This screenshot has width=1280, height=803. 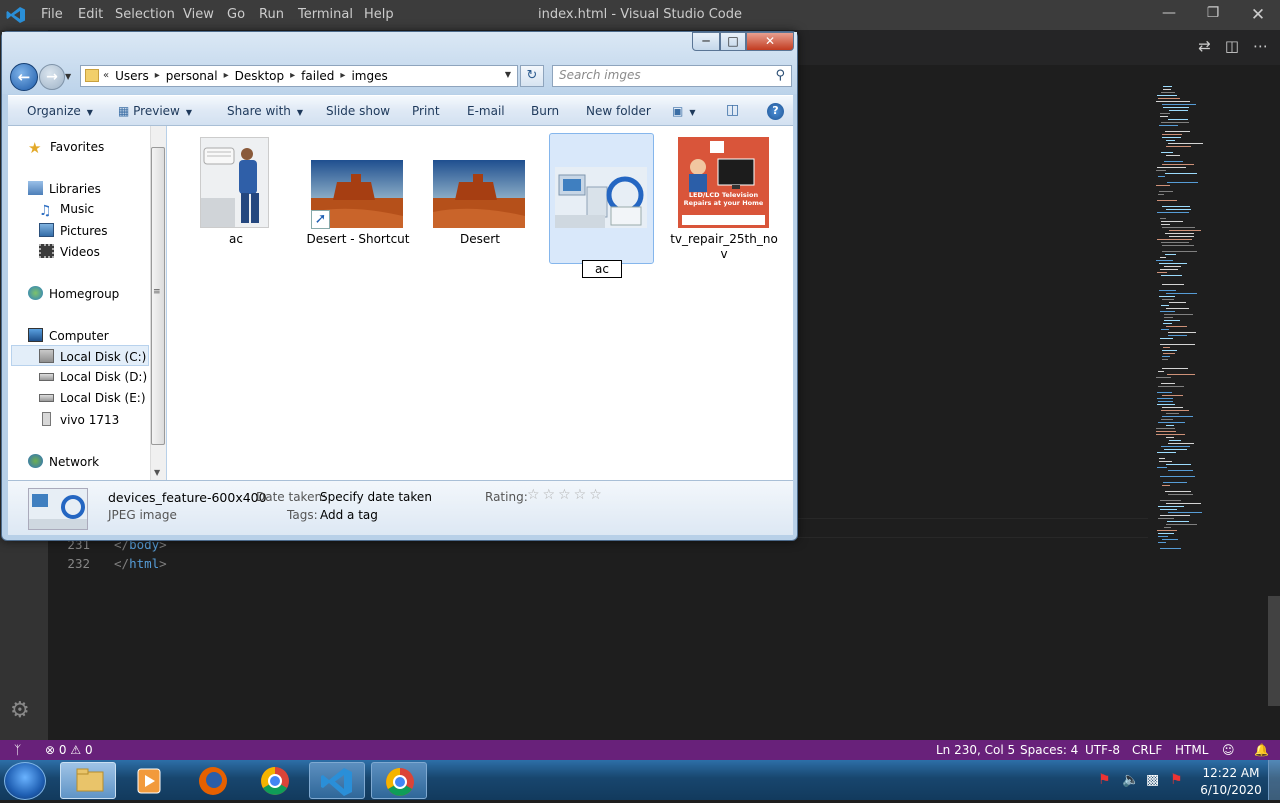 What do you see at coordinates (1191, 750) in the screenshot?
I see `language-mode: HTML` at bounding box center [1191, 750].